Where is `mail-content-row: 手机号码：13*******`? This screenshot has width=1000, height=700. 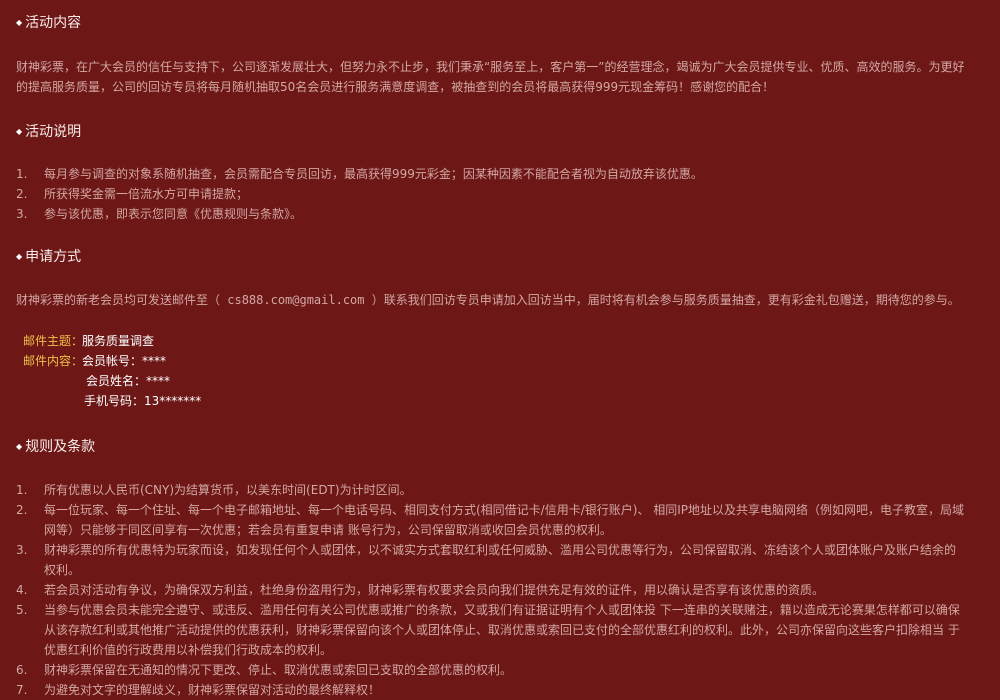
mail-content-row: 手机号码：13******* is located at coordinates (112, 401).